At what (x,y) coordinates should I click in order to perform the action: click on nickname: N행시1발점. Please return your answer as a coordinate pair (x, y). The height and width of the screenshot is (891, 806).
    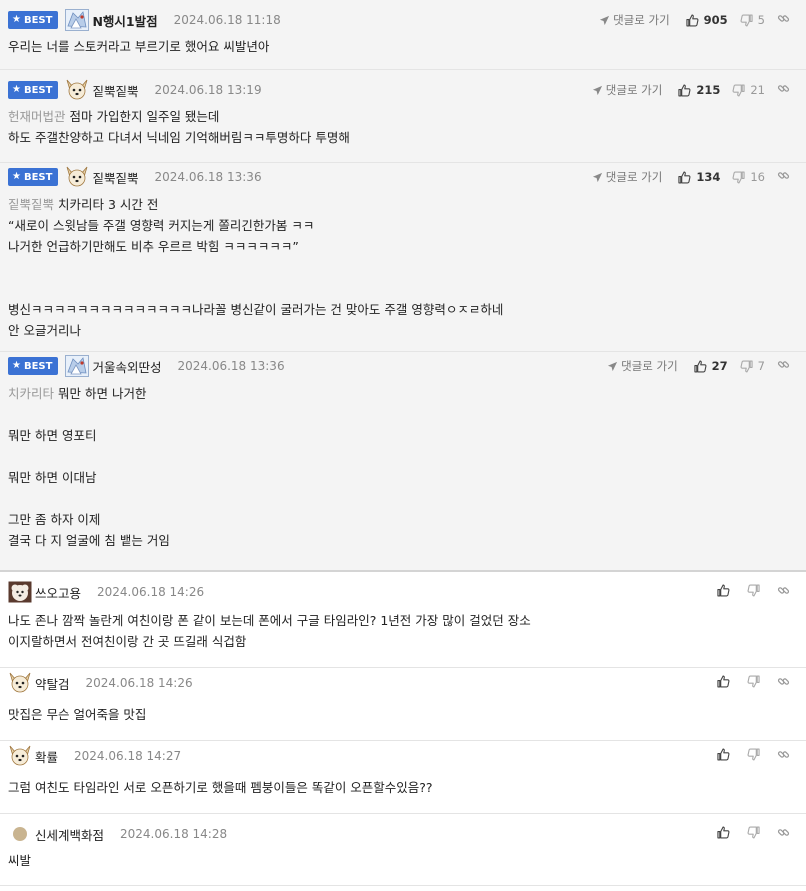
    Looking at the image, I should click on (124, 20).